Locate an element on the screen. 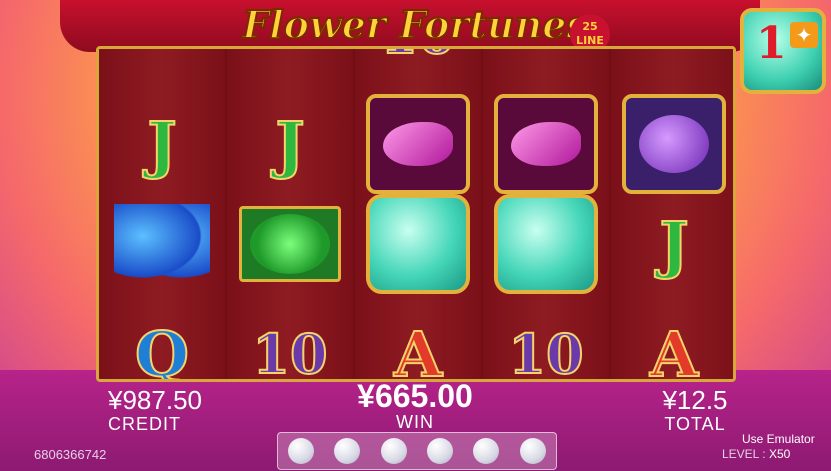 The height and width of the screenshot is (471, 831). symbol-snail is located at coordinates (290, 244).